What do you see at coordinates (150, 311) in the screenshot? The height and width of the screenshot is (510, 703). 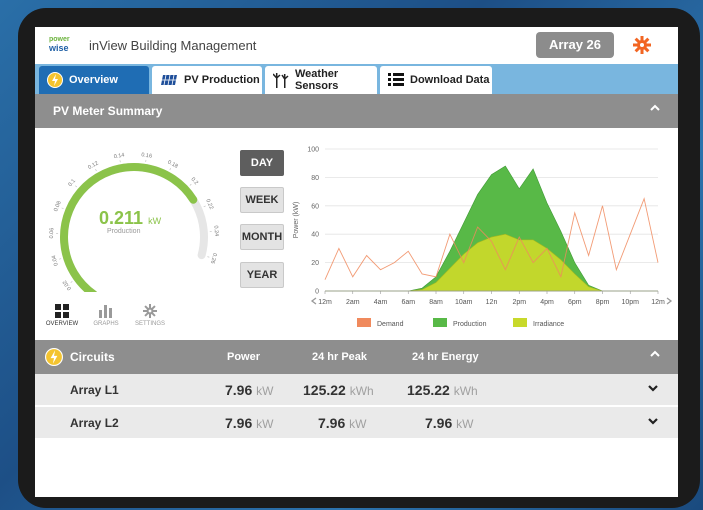 I see `gear-icon` at bounding box center [150, 311].